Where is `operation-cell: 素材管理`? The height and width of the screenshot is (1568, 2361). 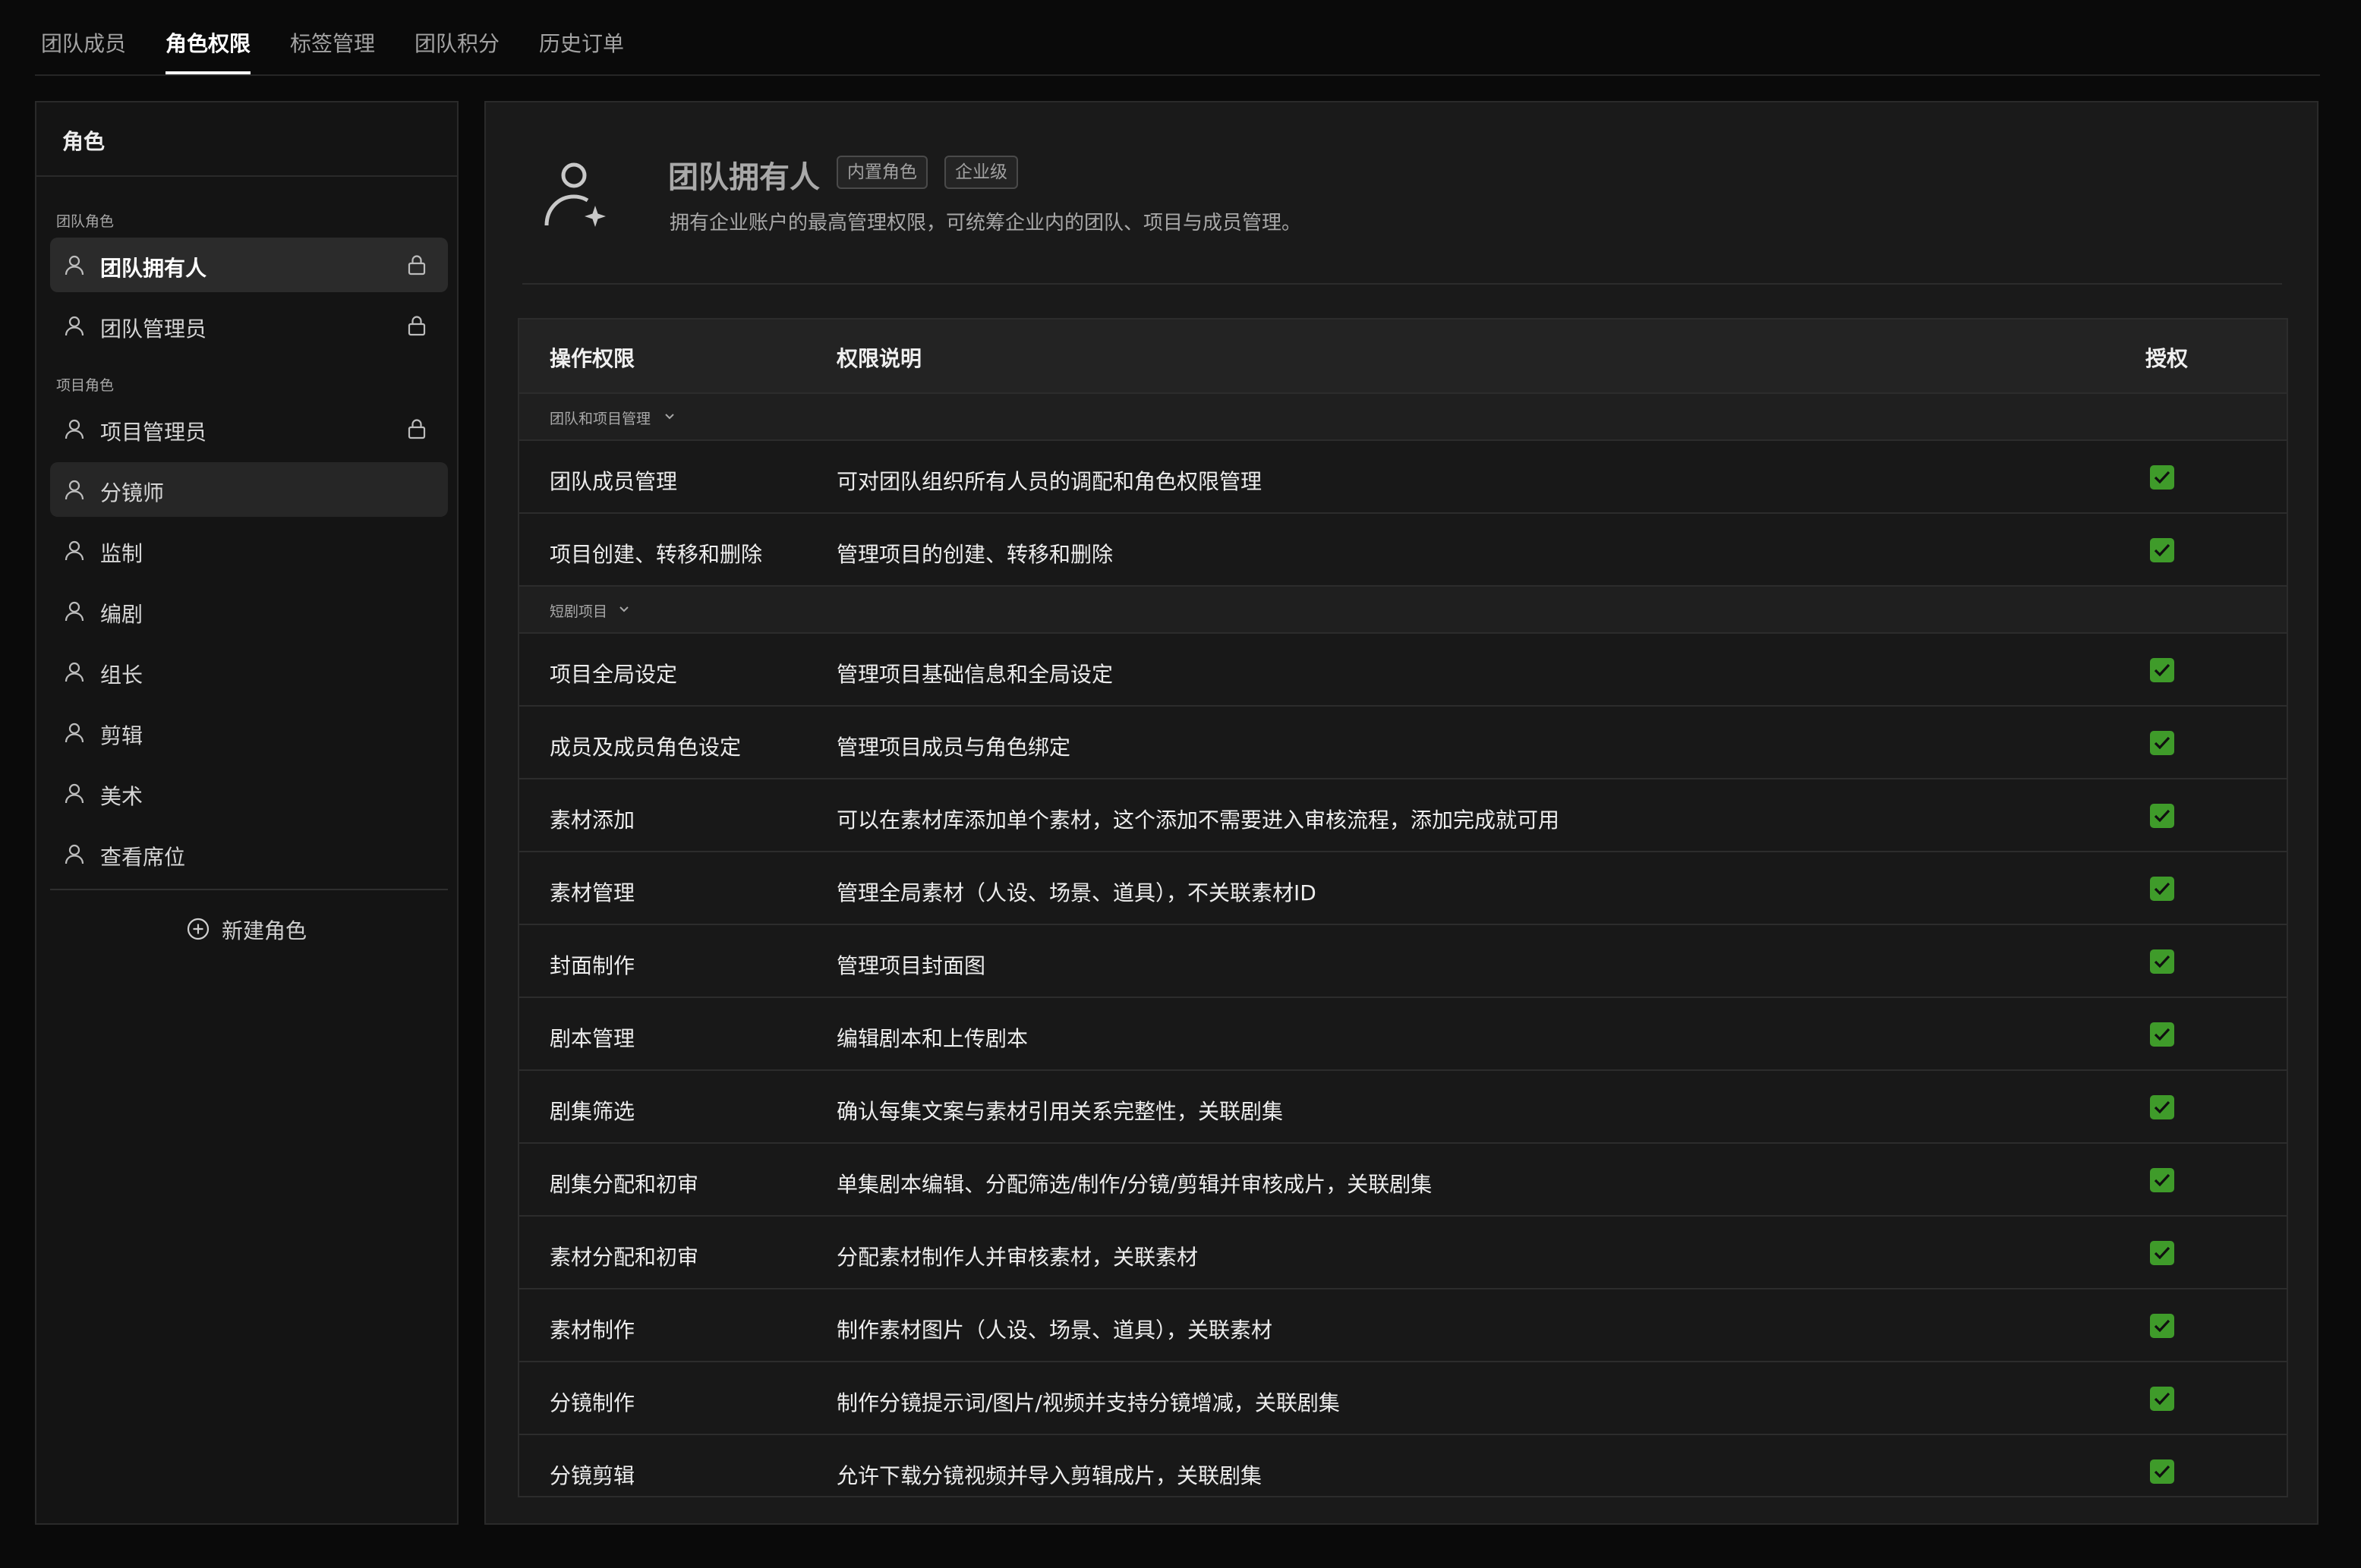 operation-cell: 素材管理 is located at coordinates (593, 892).